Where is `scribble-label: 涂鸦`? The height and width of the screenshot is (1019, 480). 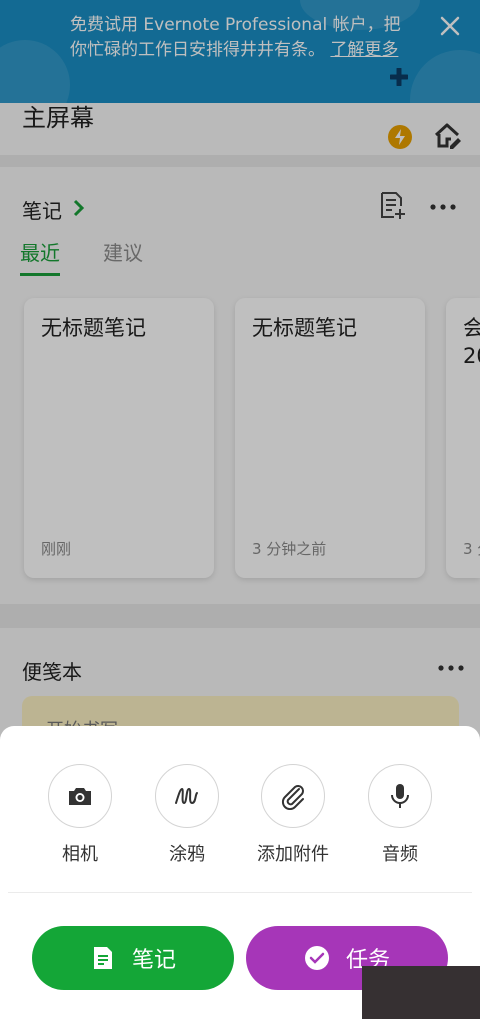 scribble-label: 涂鸦 is located at coordinates (187, 854).